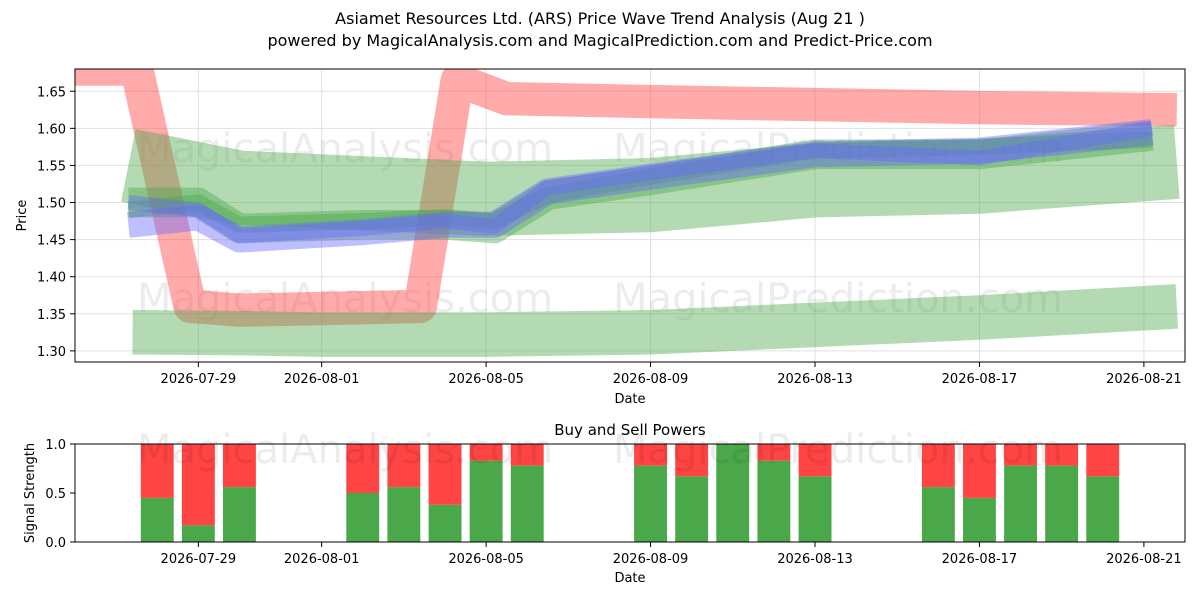 Image resolution: width=1200 pixels, height=600 pixels. Describe the element at coordinates (322, 379) in the screenshot. I see `price-x-tick-label-1: 2026-08-01` at that location.